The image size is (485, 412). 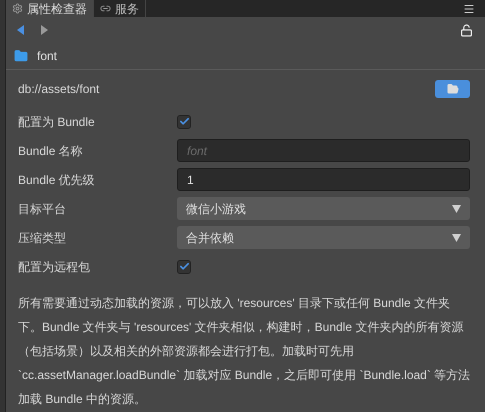 I want to click on dropdown: 微信小游戏, so click(x=323, y=208).